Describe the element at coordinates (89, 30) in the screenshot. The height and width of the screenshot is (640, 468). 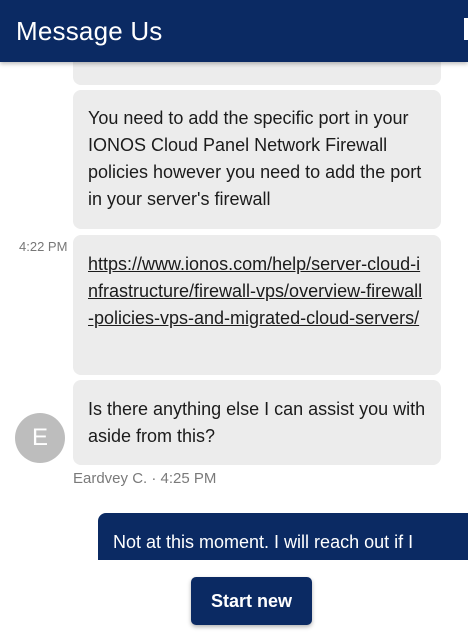
I see `chat-title: Message Us` at that location.